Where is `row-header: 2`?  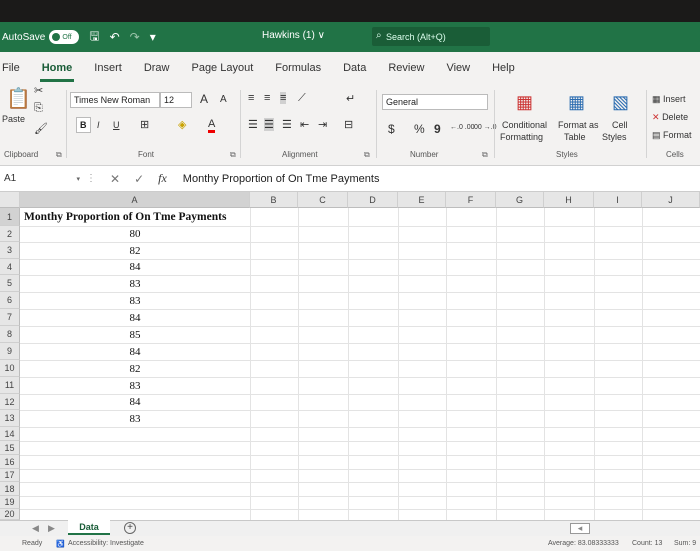
row-header: 2 is located at coordinates (10, 234).